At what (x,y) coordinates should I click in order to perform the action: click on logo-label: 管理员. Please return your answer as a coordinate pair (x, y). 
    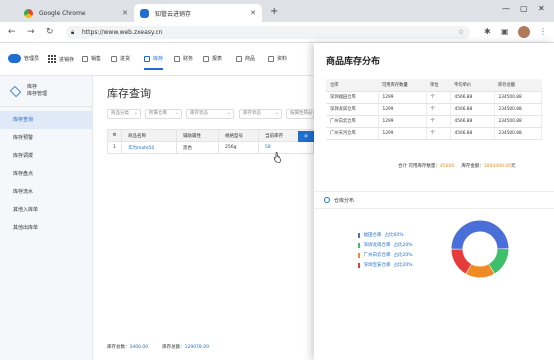
    Looking at the image, I should click on (32, 59).